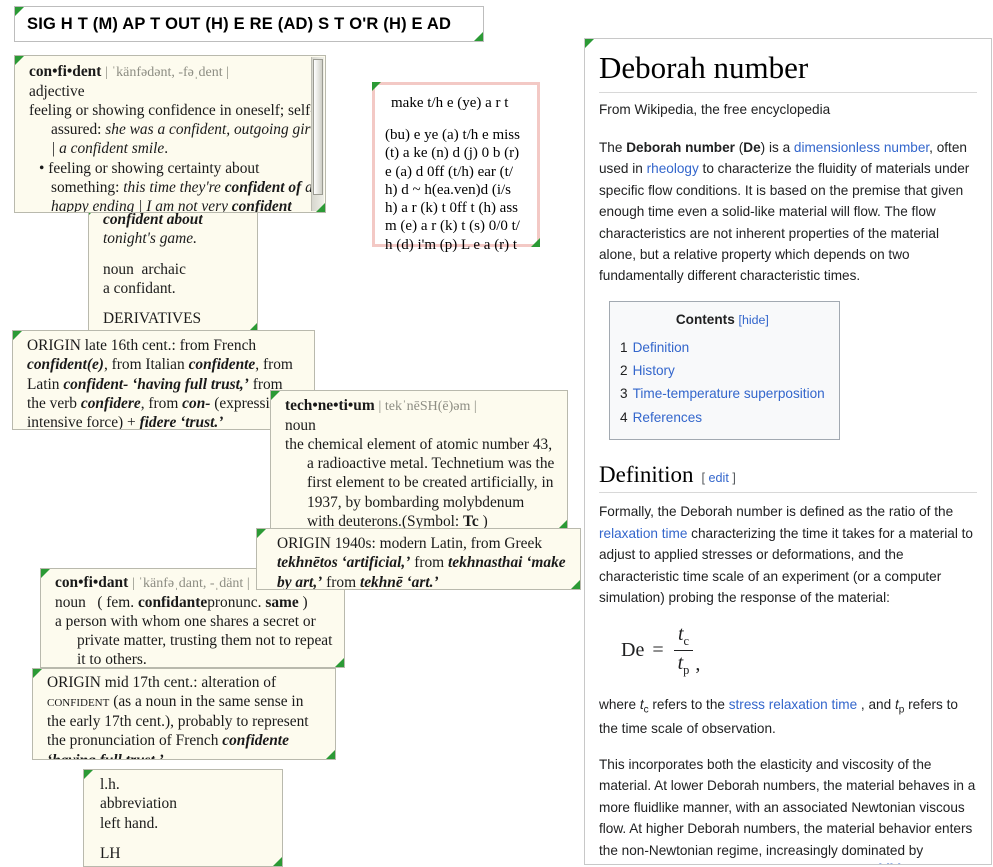 Image resolution: width=993 pixels, height=867 pixels. I want to click on formula-fraction: tc tp, so click(683, 650).